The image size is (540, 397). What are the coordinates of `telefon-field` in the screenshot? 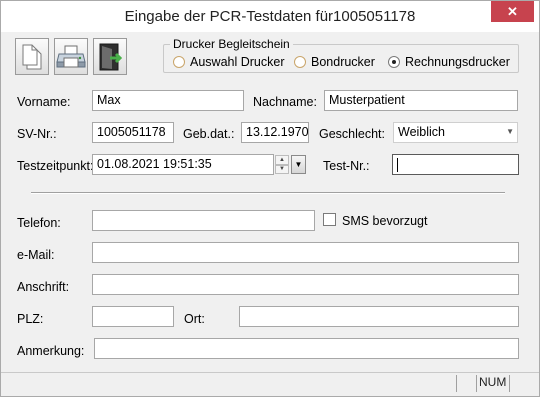 It's located at (203, 220).